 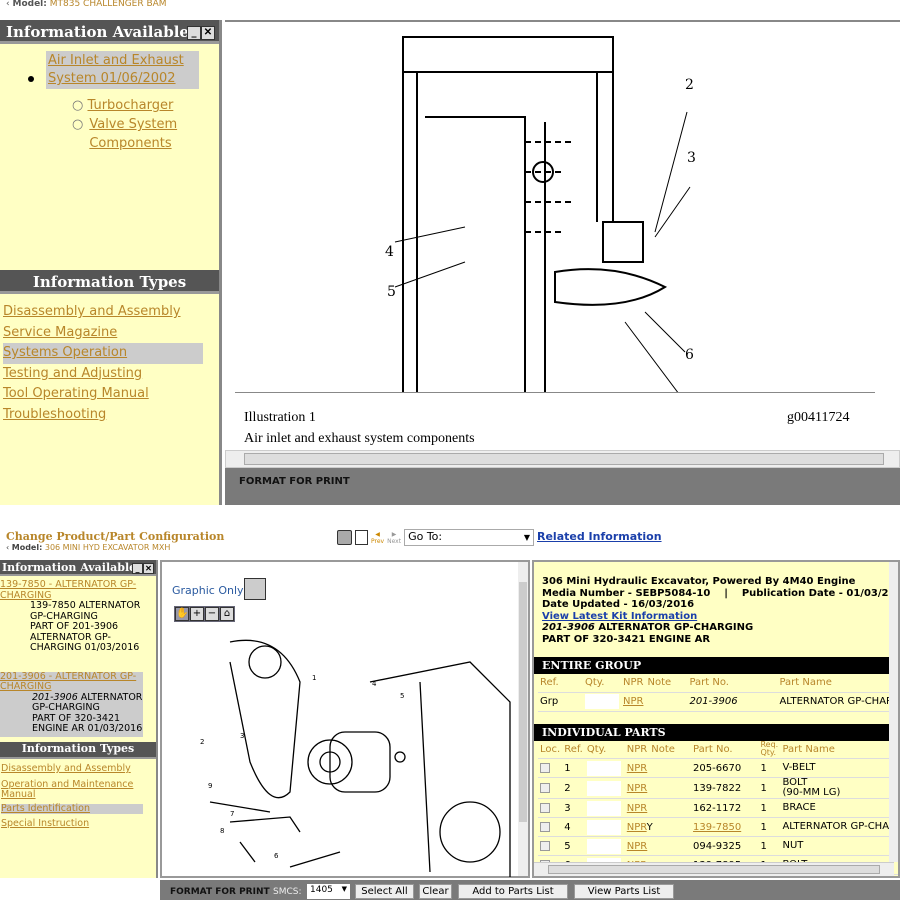 I want to click on parts-row: 1 NPR 205-6670 1 V-BELT, so click(x=718, y=768).